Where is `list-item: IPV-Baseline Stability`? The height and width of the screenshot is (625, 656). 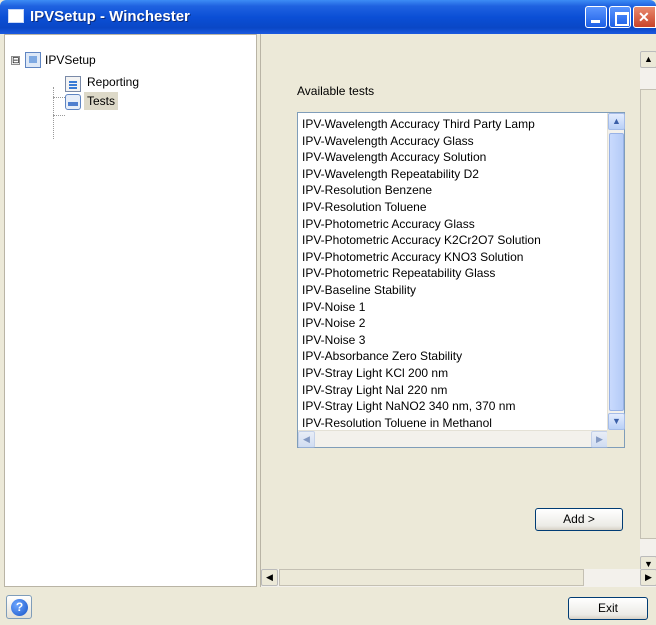
list-item: IPV-Baseline Stability is located at coordinates (452, 290).